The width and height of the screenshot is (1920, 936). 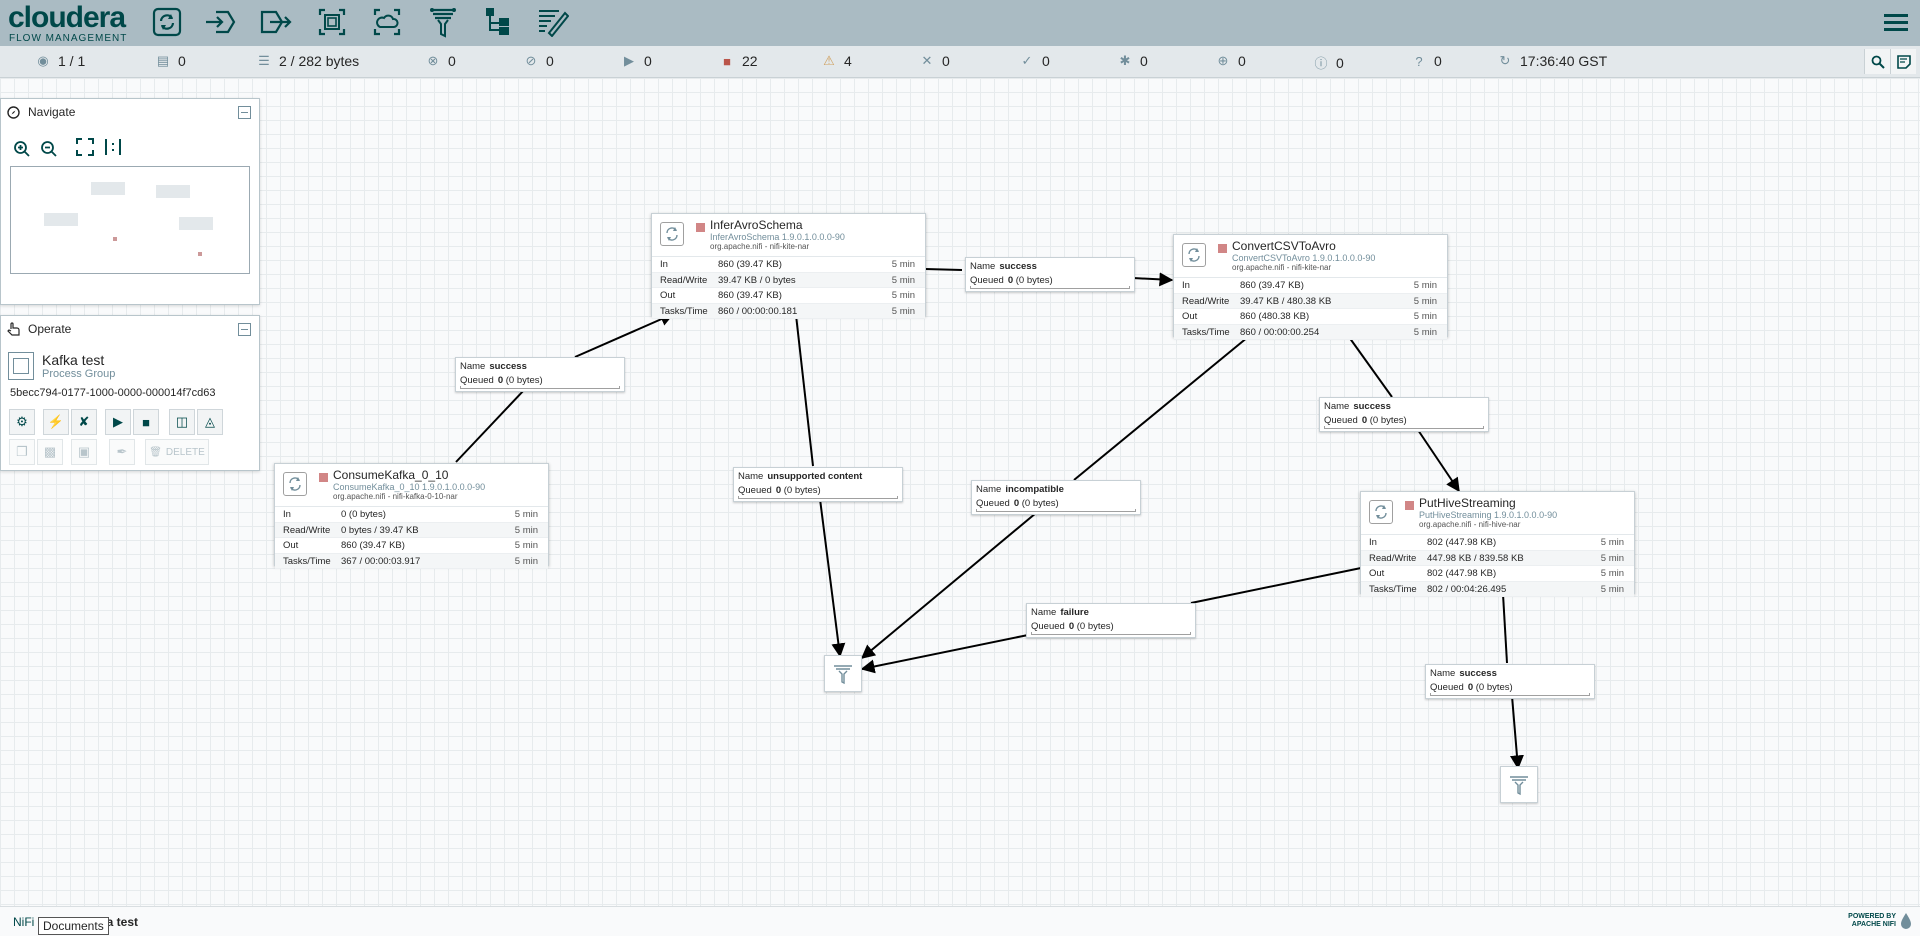 I want to click on actual-size-button, so click(x=113, y=147).